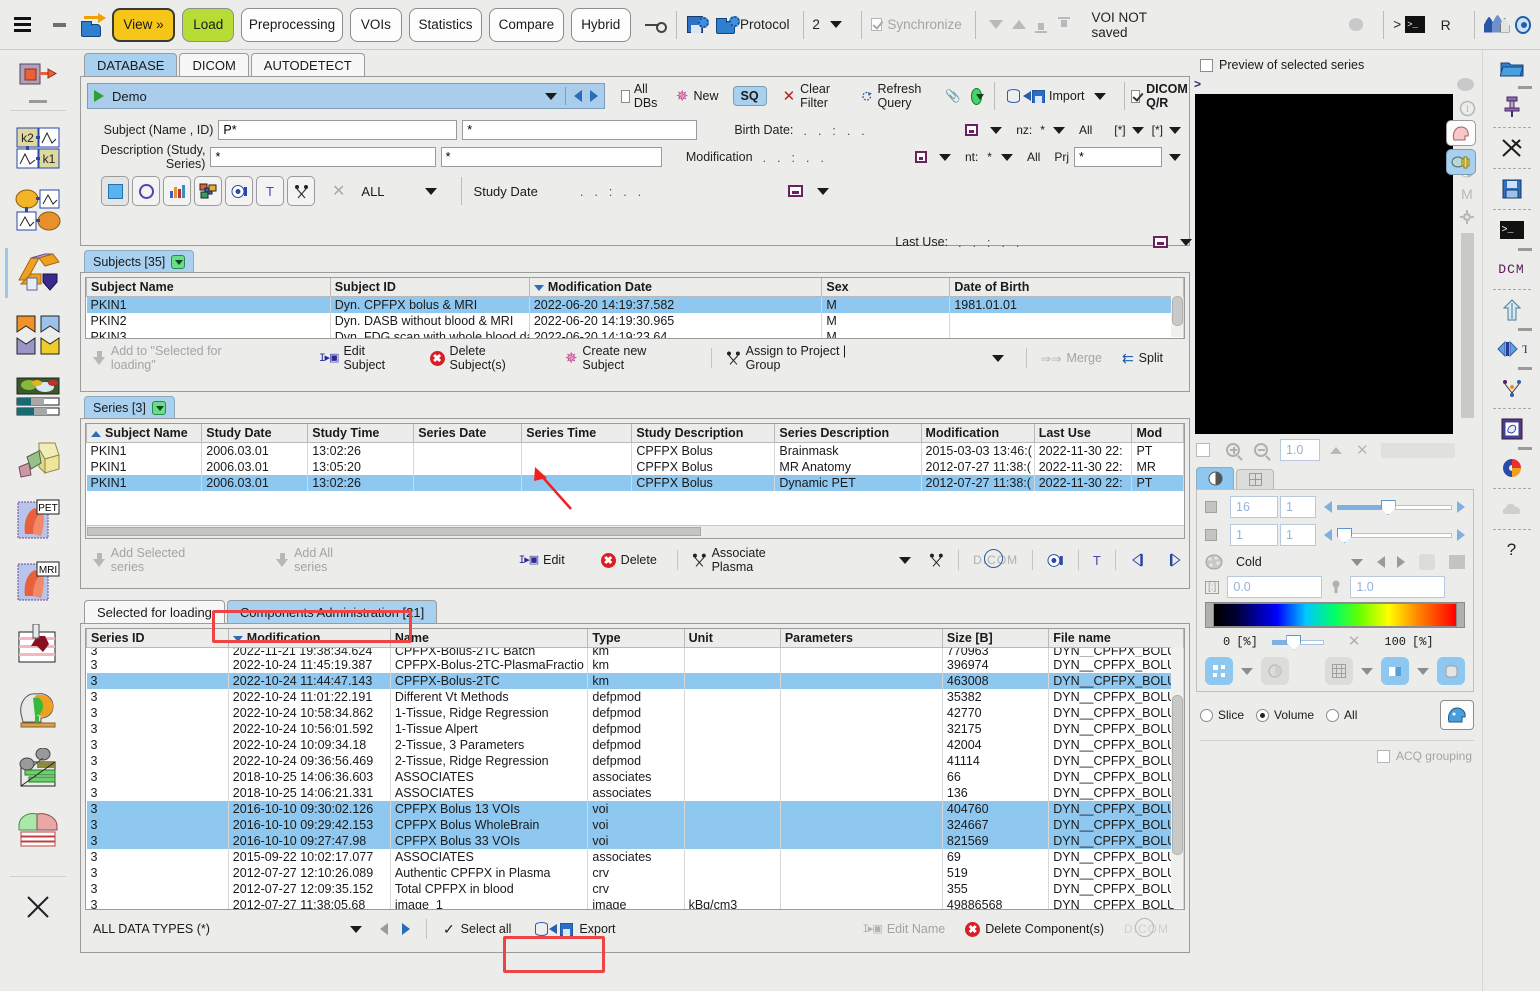  Describe the element at coordinates (697, 25) in the screenshot. I see `save-protocol-icon` at that location.